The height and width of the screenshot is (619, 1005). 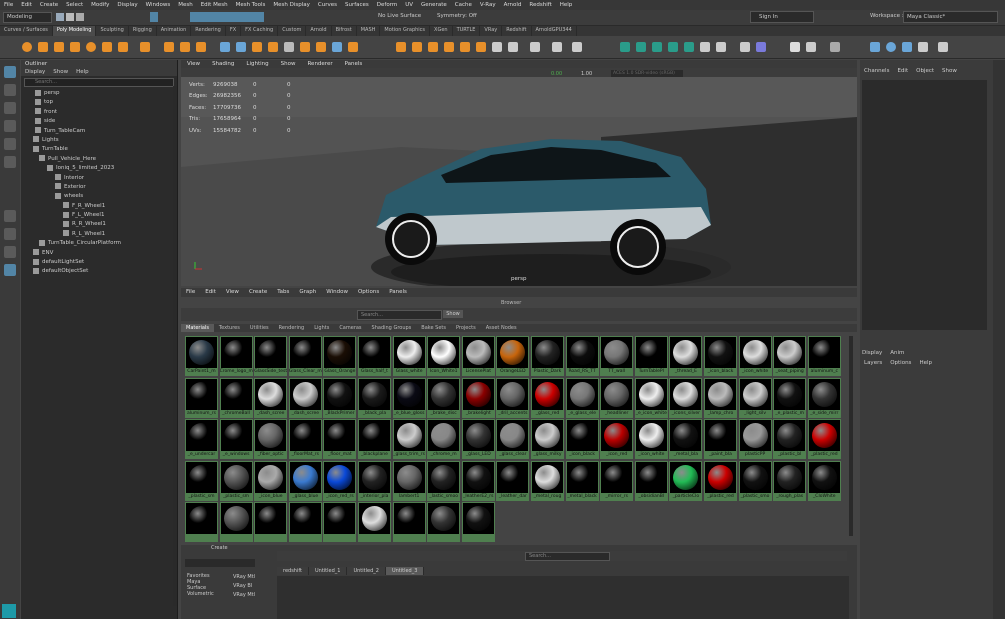 I want to click on menu-item-windows: Windows, so click(x=158, y=5).